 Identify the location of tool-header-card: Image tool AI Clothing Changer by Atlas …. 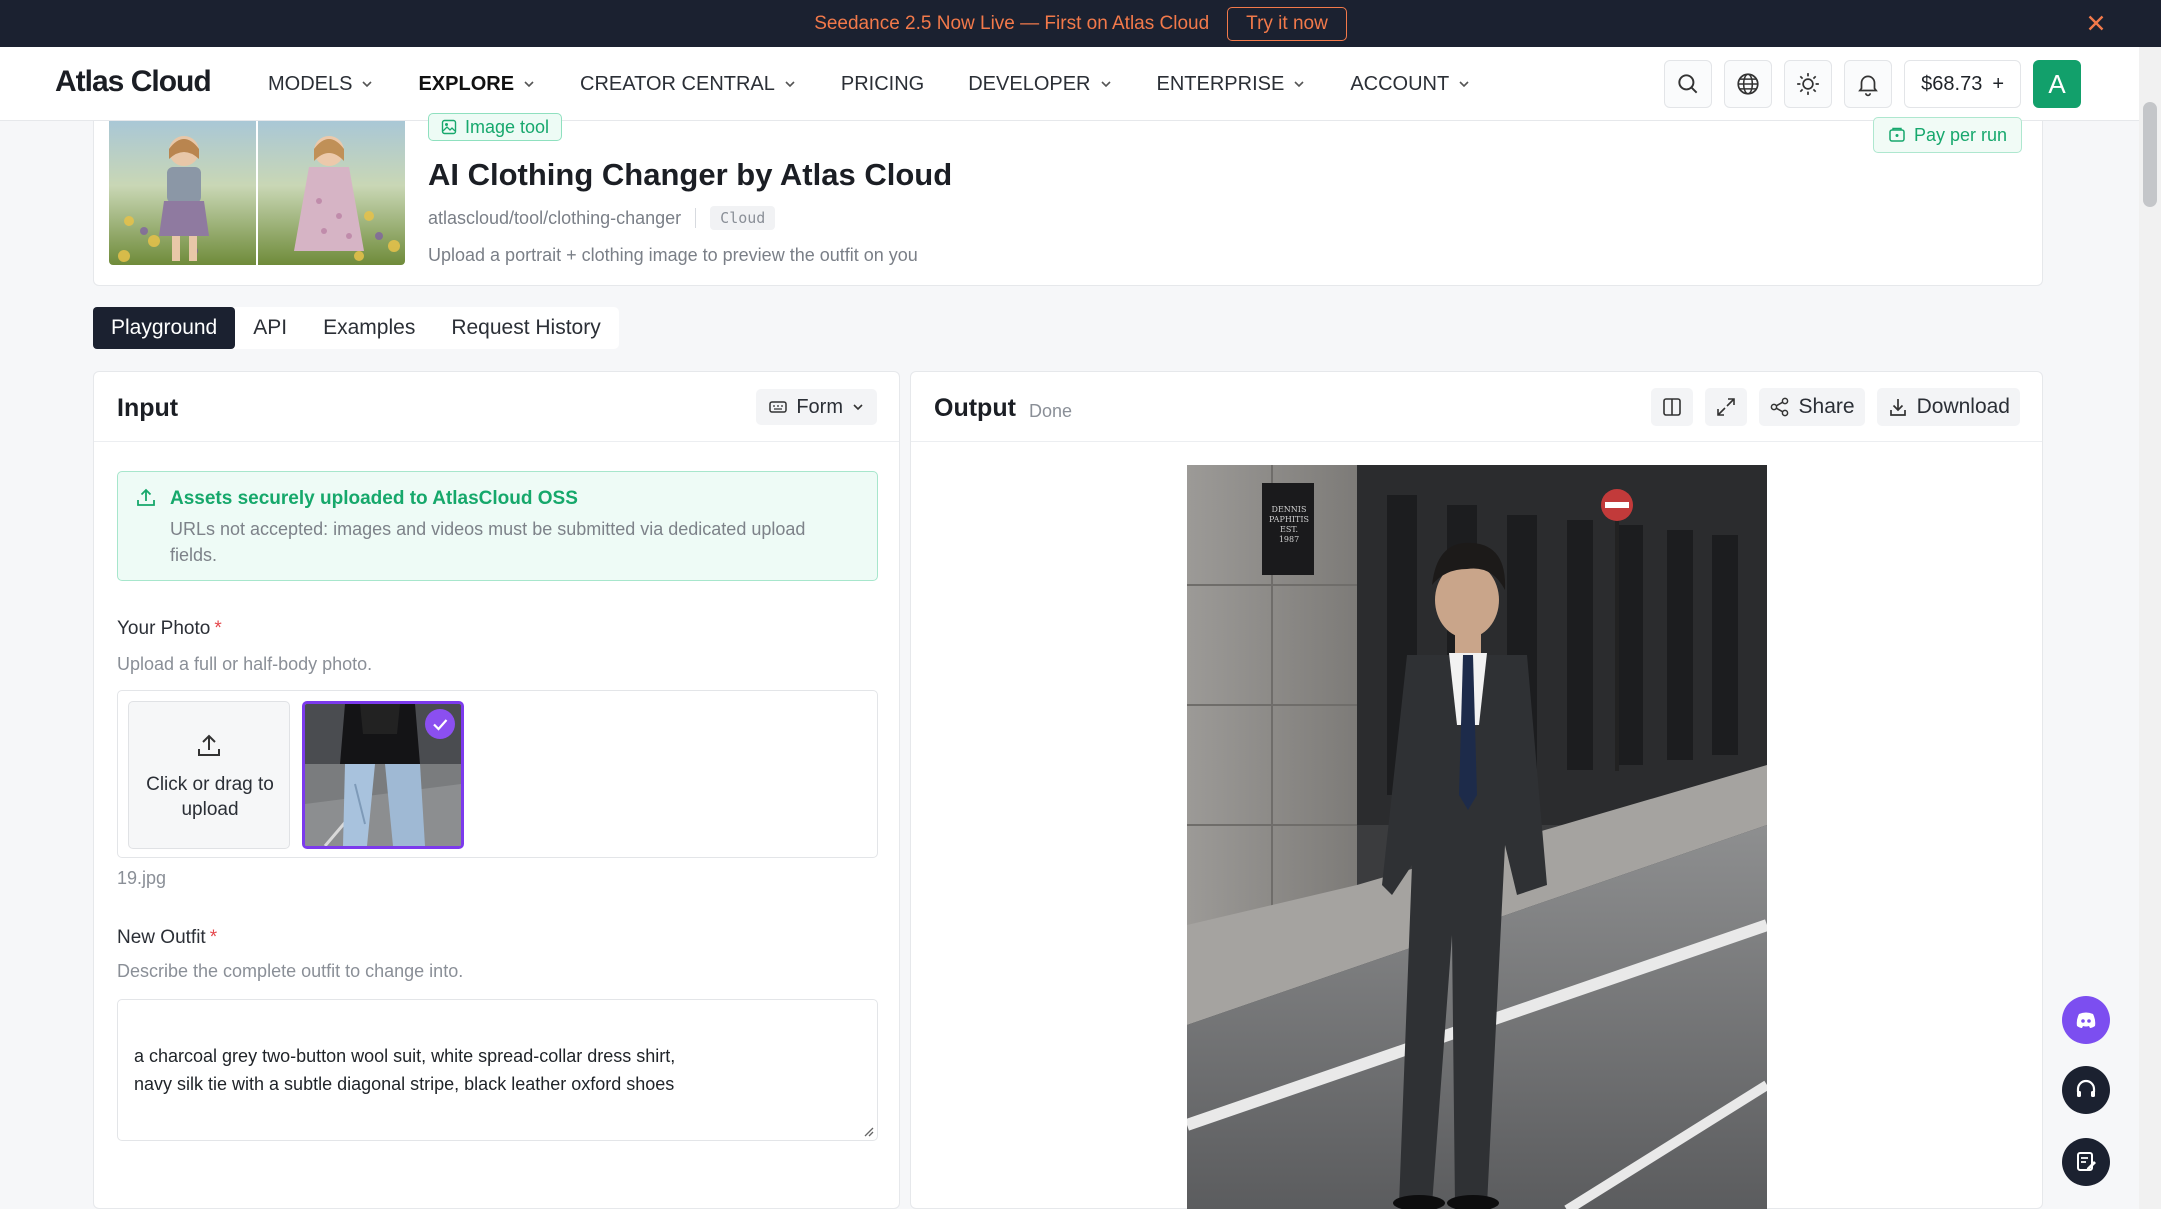
(1068, 199).